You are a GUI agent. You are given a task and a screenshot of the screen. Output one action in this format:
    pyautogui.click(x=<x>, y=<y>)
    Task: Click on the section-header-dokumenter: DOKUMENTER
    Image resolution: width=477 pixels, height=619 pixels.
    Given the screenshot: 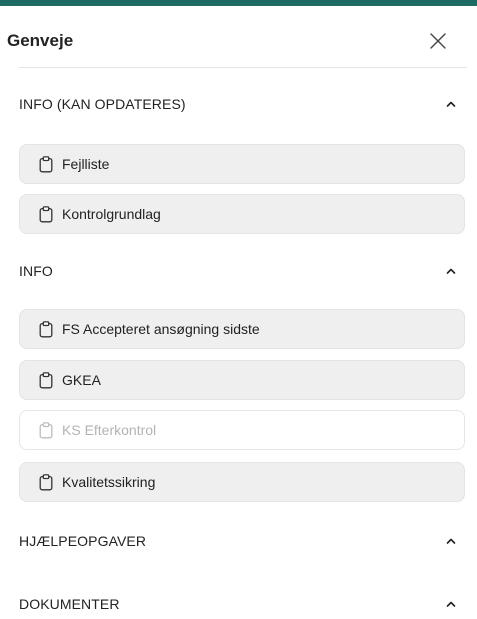 What is the action you would take?
    pyautogui.click(x=243, y=604)
    